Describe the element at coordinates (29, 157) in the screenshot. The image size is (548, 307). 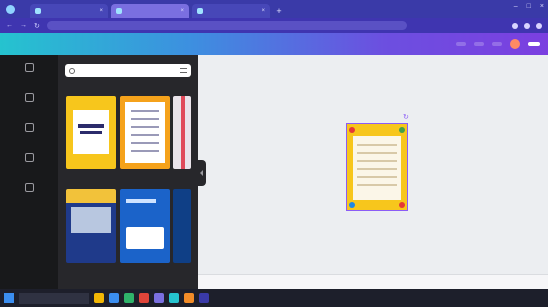
I see `text-icon` at that location.